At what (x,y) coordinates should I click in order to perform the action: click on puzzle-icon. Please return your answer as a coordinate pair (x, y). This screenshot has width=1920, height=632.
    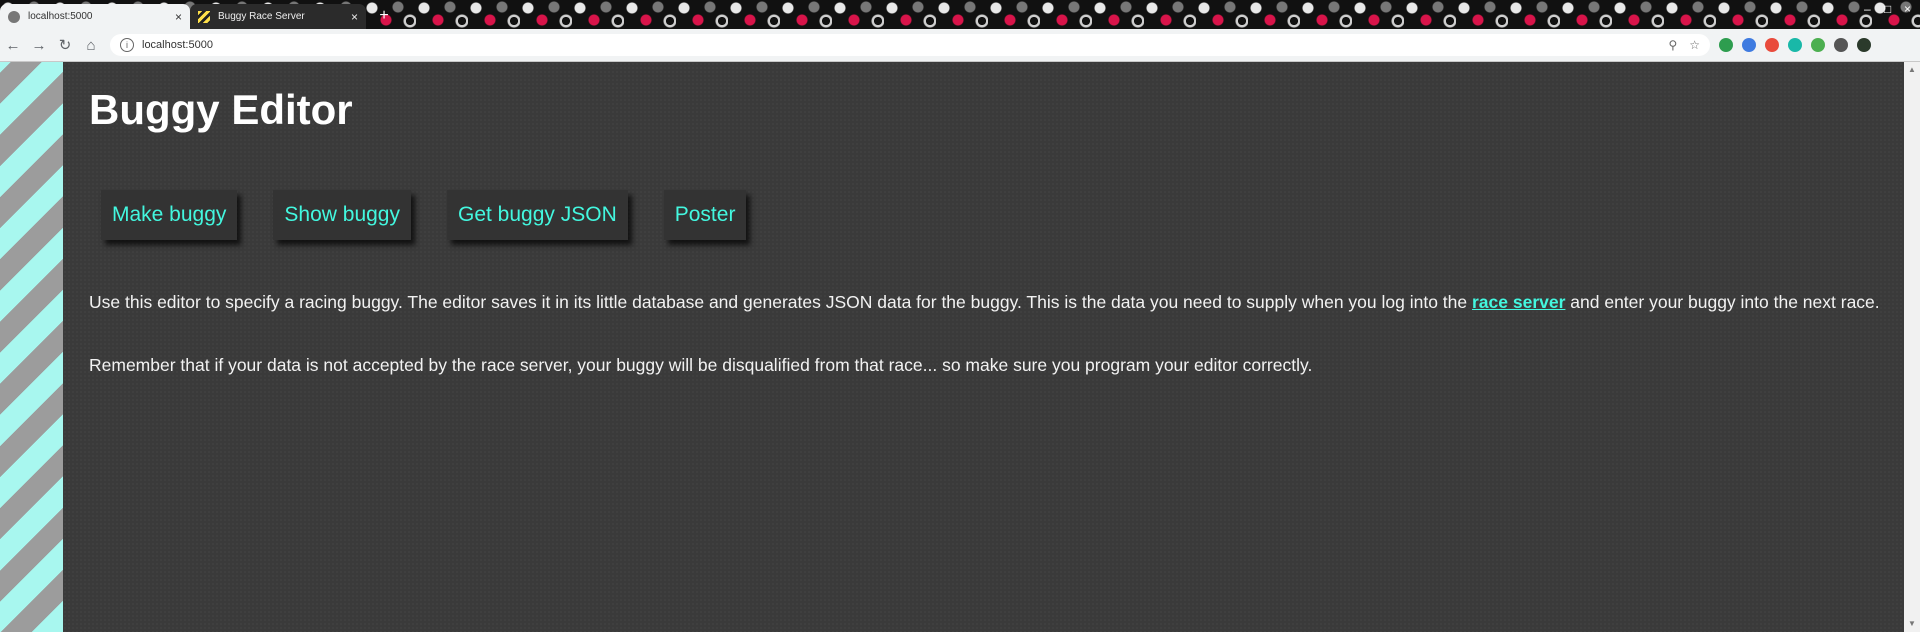
    Looking at the image, I should click on (1841, 45).